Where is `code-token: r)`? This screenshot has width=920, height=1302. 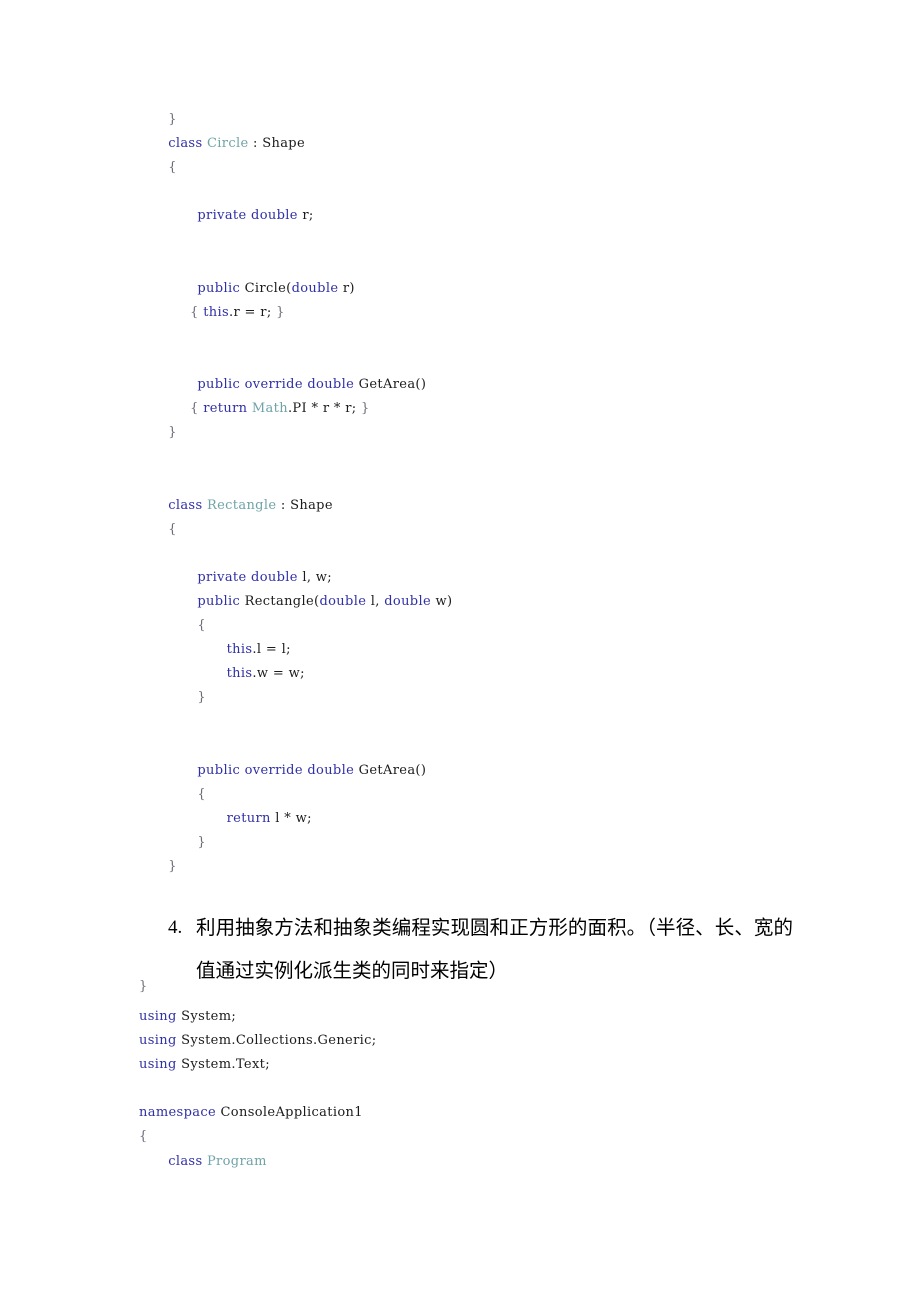 code-token: r) is located at coordinates (348, 288).